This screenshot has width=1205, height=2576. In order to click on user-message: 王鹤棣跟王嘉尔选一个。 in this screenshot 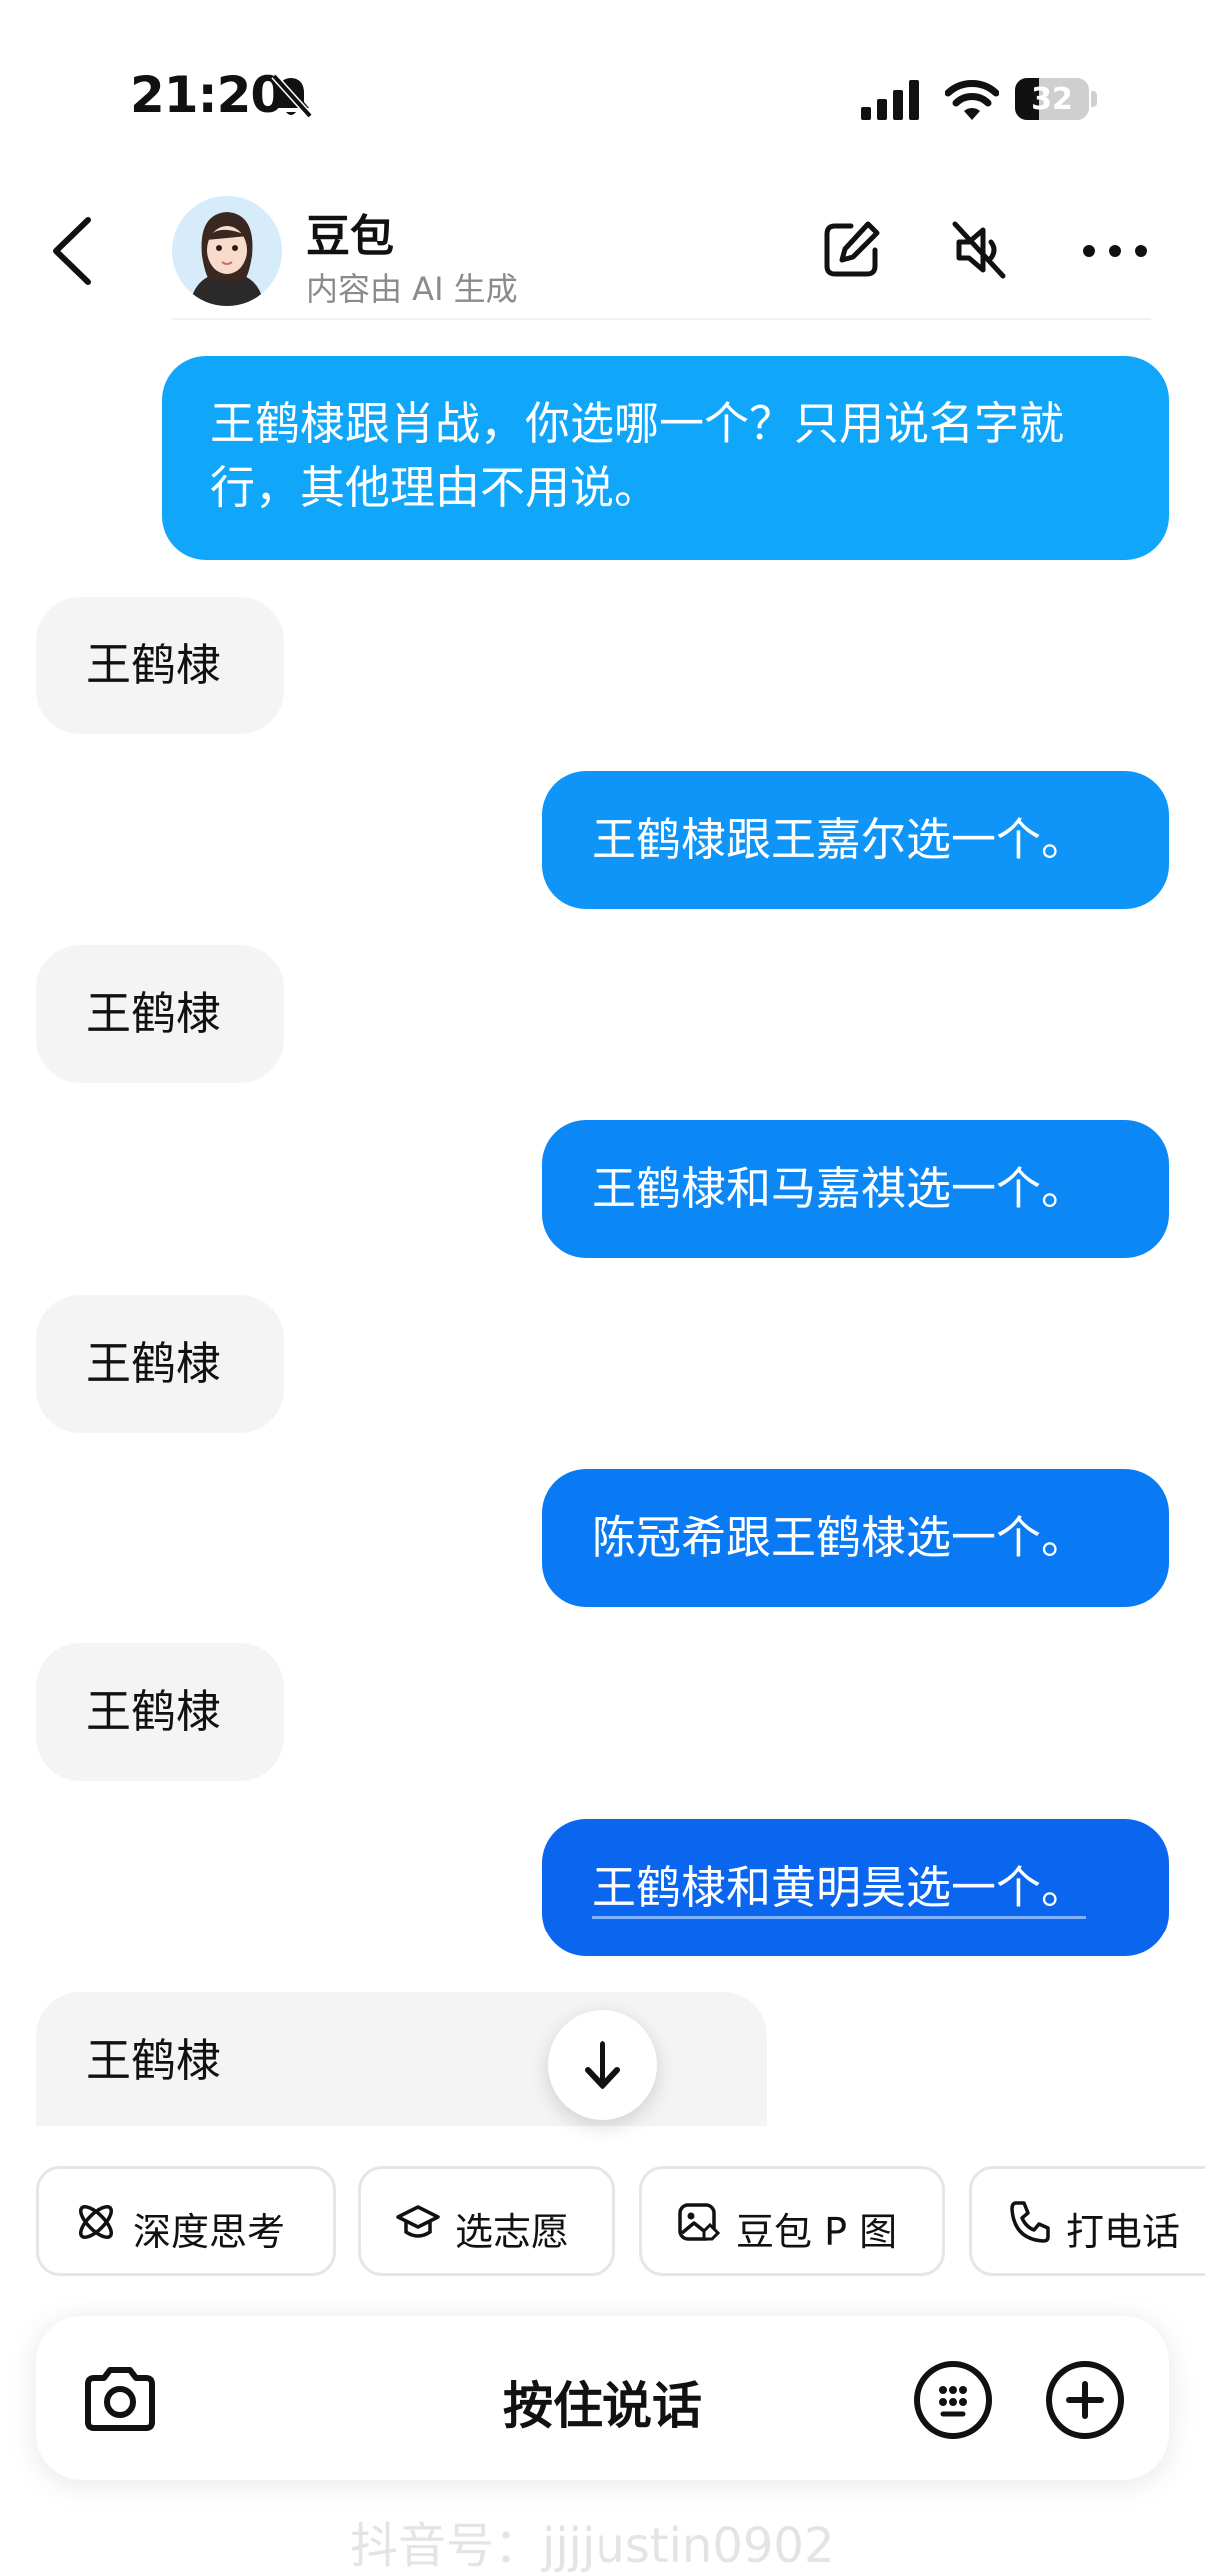, I will do `click(855, 840)`.